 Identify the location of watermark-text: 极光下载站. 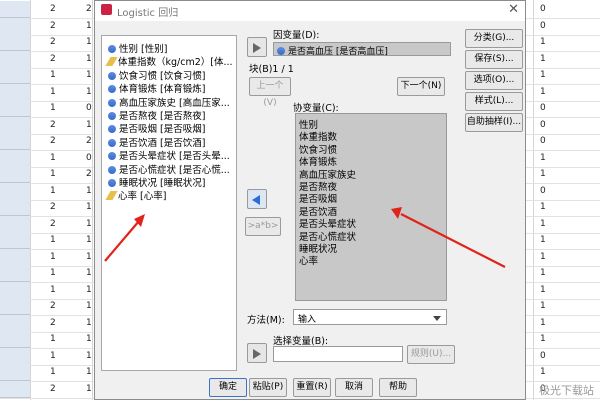
(566, 390).